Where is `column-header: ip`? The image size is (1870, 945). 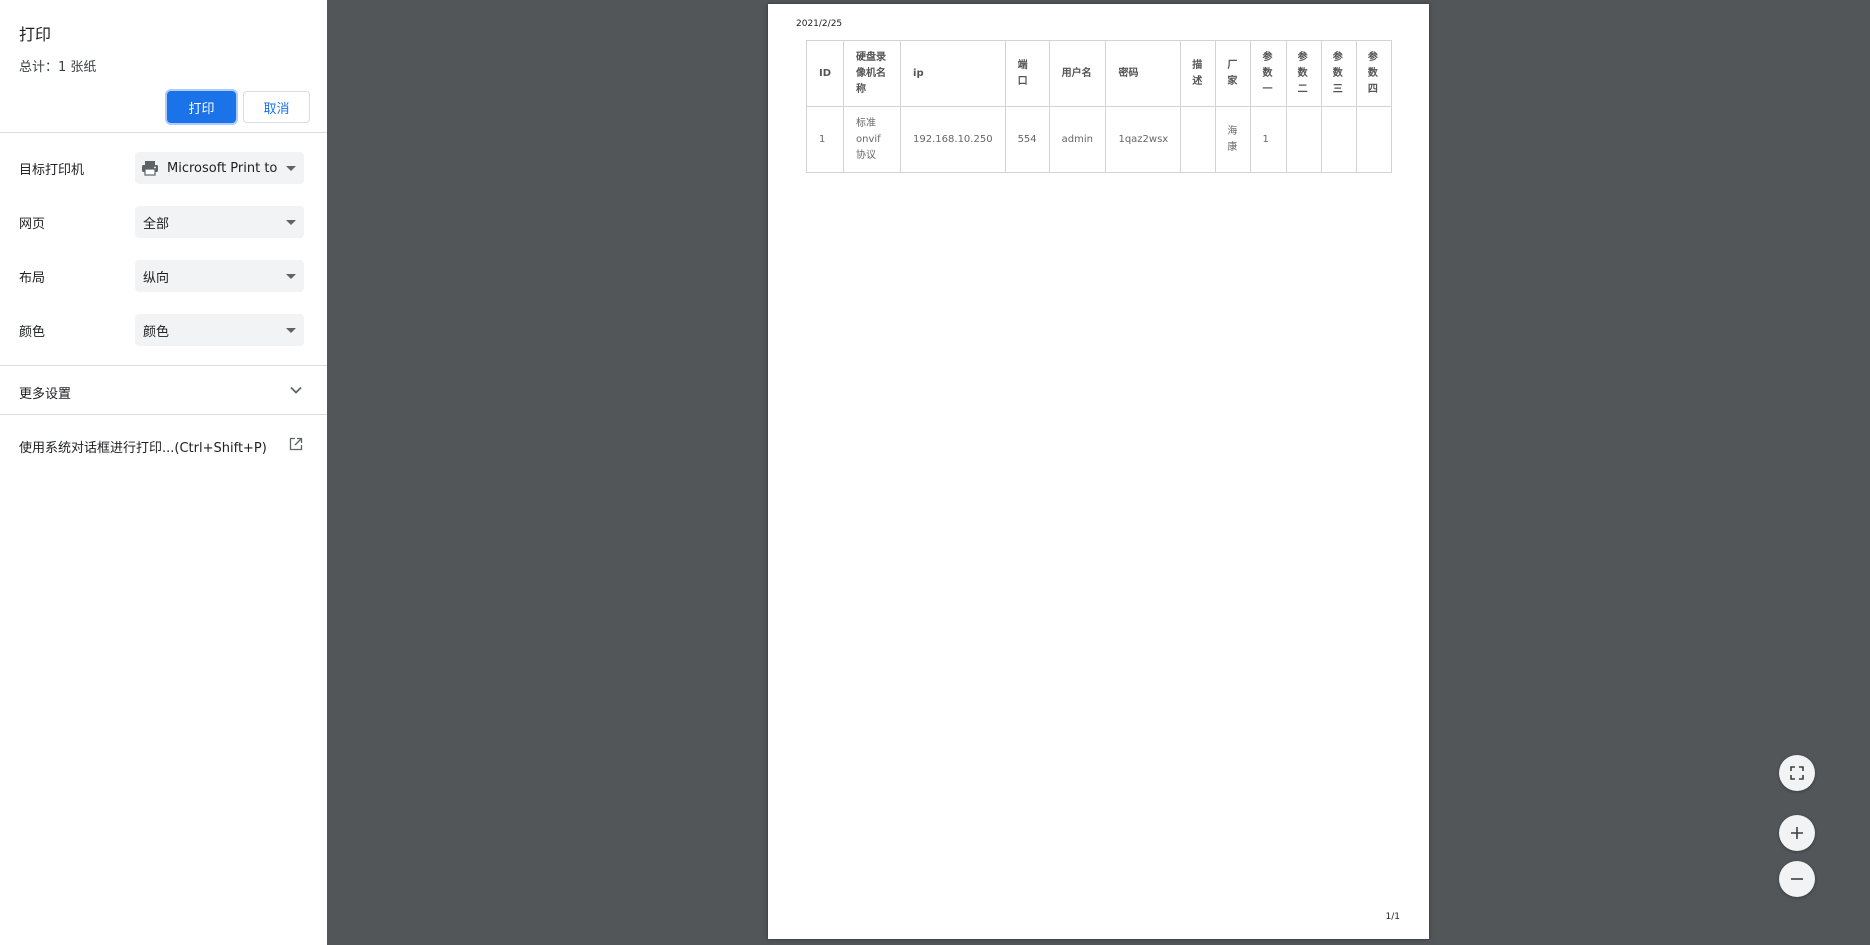
column-header: ip is located at coordinates (953, 73).